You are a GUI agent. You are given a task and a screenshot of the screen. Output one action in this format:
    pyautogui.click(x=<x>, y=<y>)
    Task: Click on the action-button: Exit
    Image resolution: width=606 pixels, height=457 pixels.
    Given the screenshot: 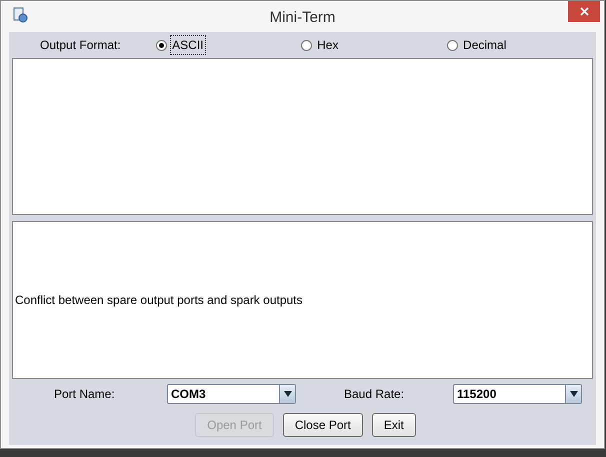 What is the action you would take?
    pyautogui.click(x=394, y=425)
    